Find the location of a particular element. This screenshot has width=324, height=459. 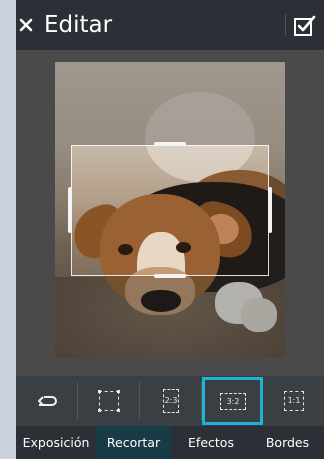

crop-1-1-icon: 1:1 is located at coordinates (294, 401).